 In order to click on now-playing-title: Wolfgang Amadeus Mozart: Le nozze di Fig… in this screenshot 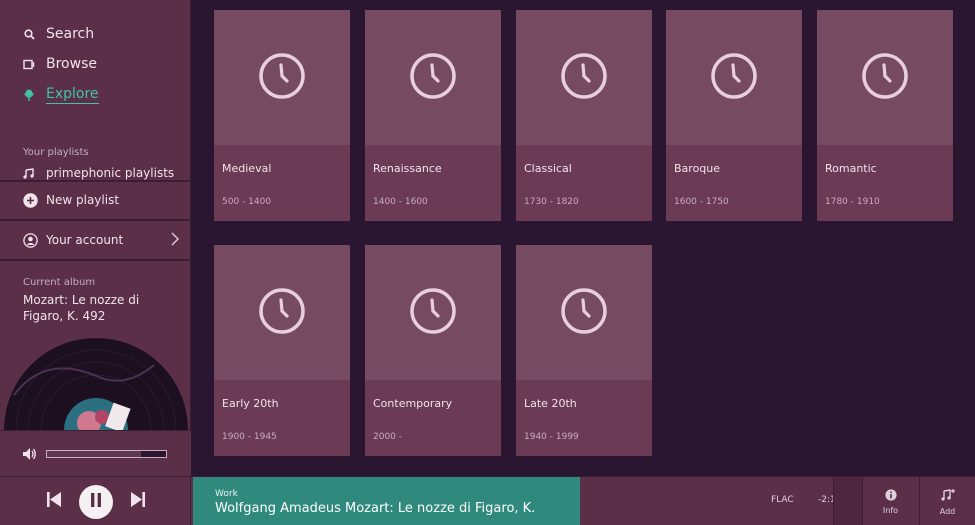, I will do `click(375, 508)`.